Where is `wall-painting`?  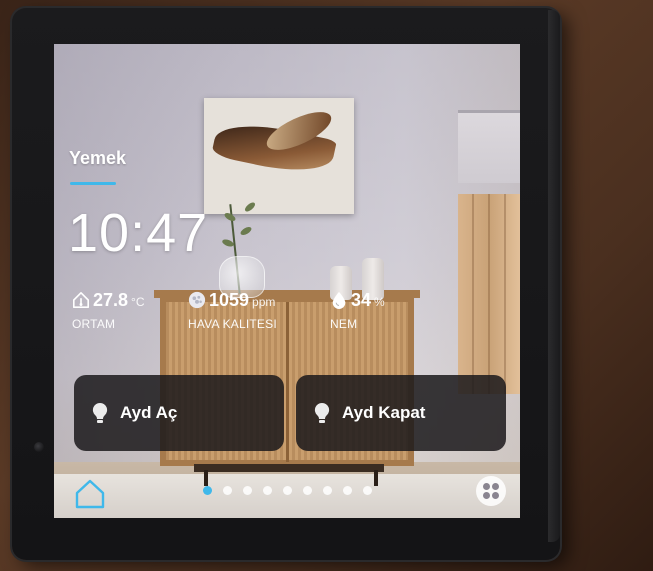
wall-painting is located at coordinates (279, 156).